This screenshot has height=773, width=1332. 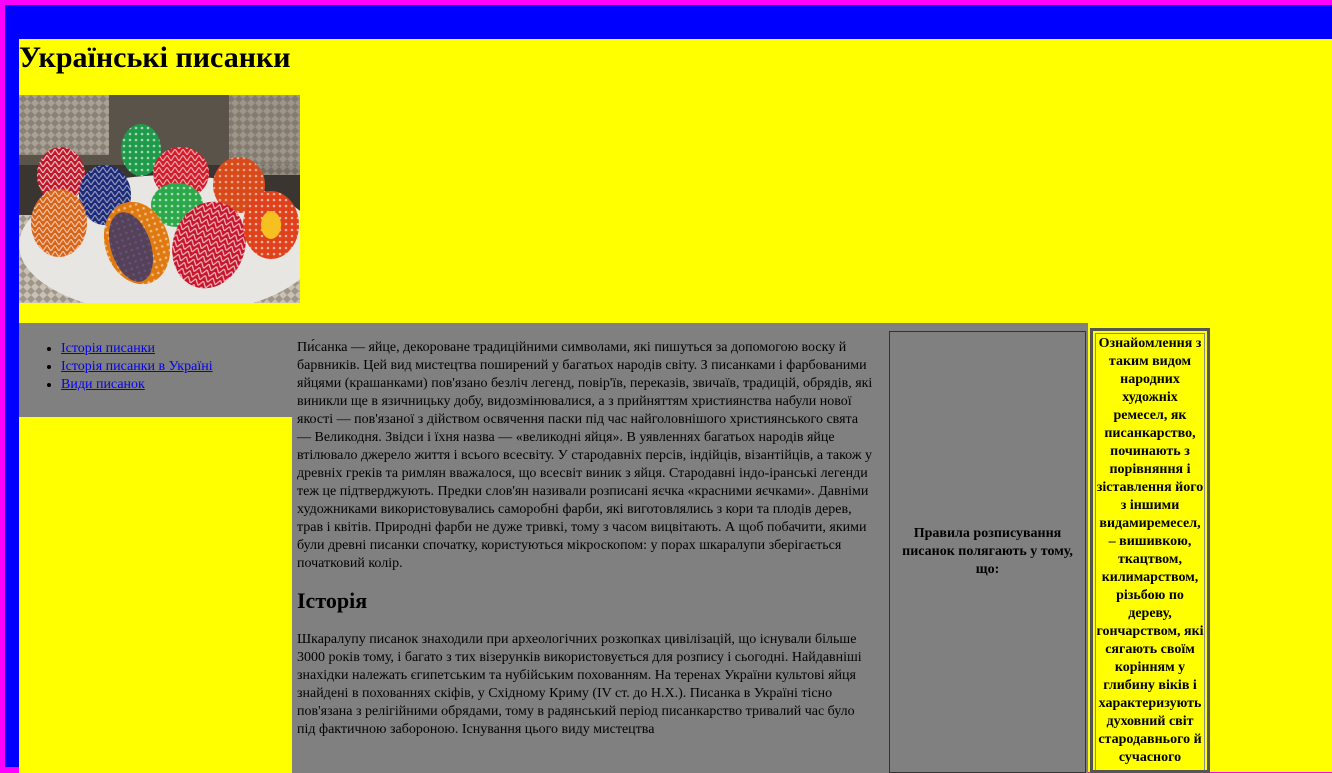 I want to click on history-heading: Історія, so click(x=332, y=600).